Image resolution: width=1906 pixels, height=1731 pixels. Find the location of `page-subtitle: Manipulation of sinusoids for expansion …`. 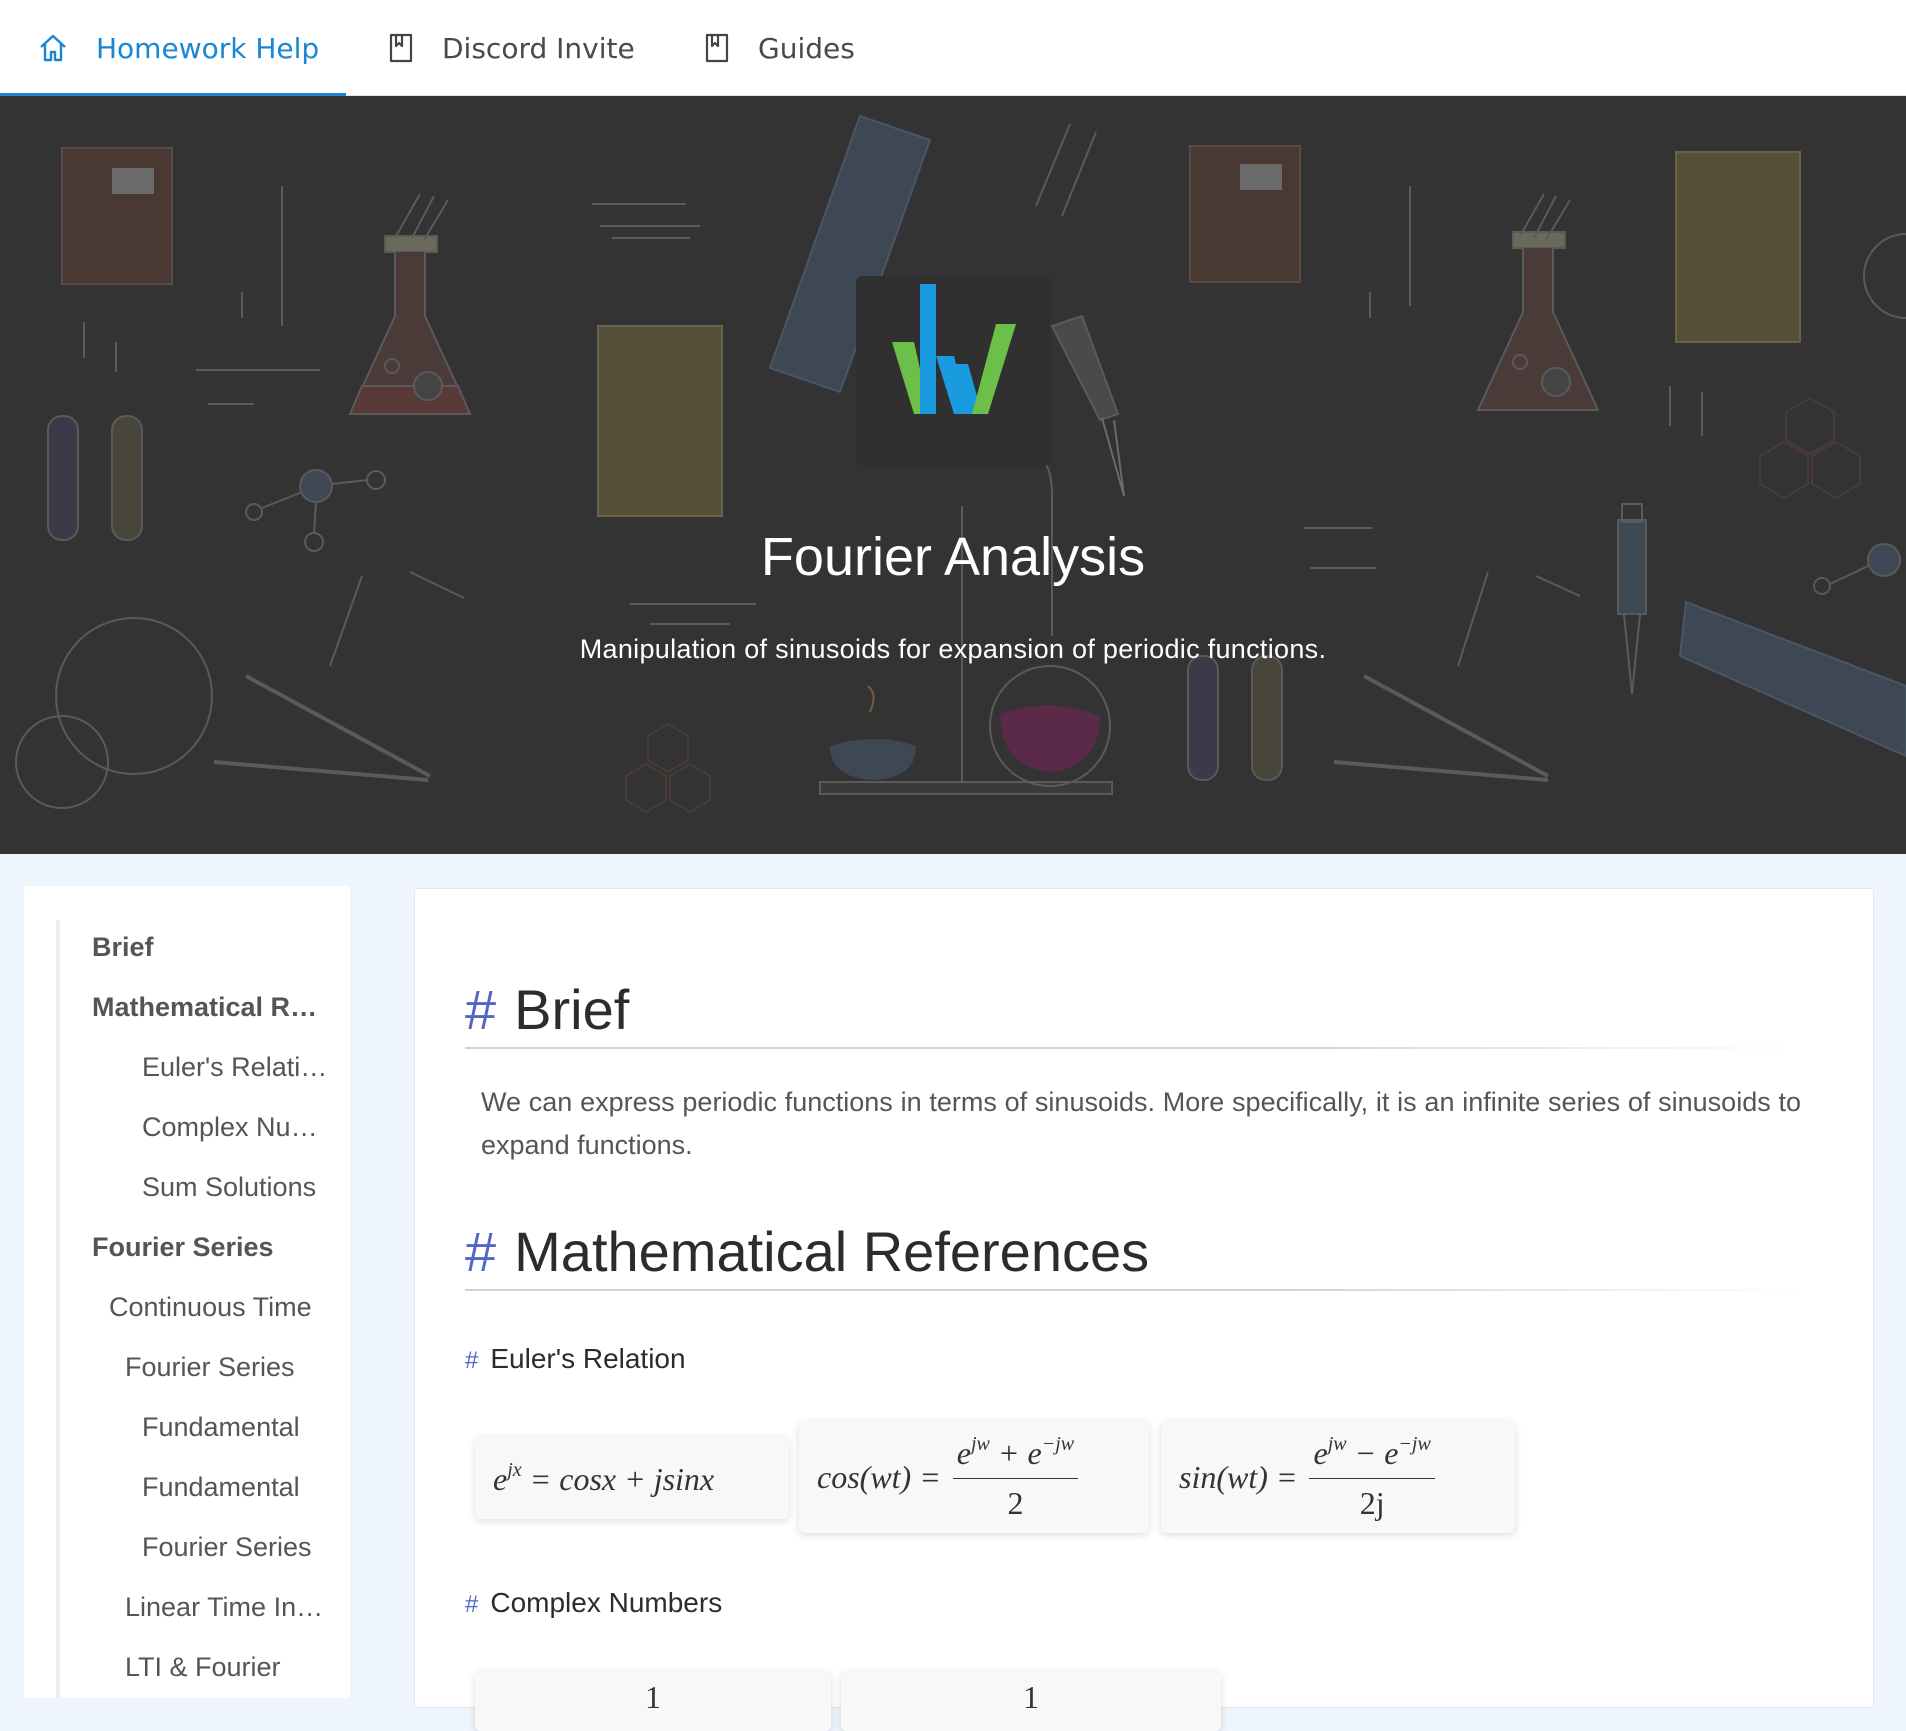

page-subtitle: Manipulation of sinusoids for expansion … is located at coordinates (953, 649).